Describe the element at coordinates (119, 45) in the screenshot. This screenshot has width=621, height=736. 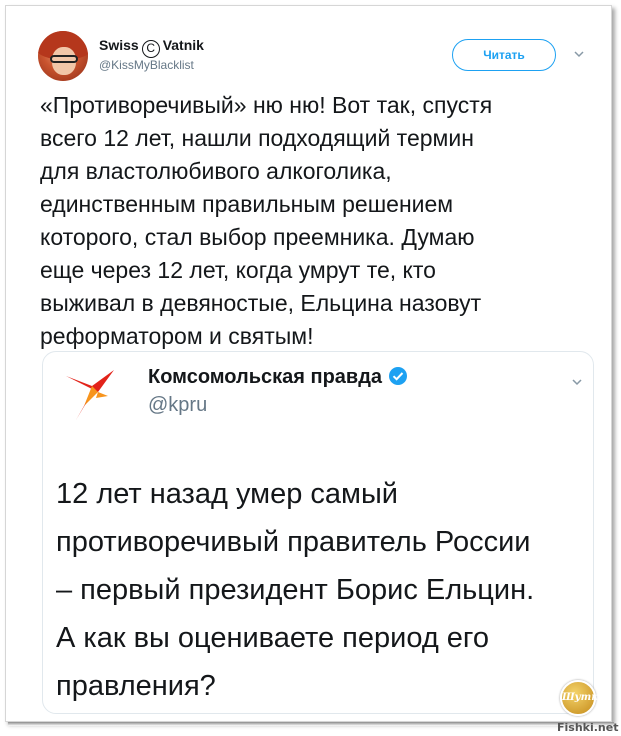
I see `author-name-first: Swiss` at that location.